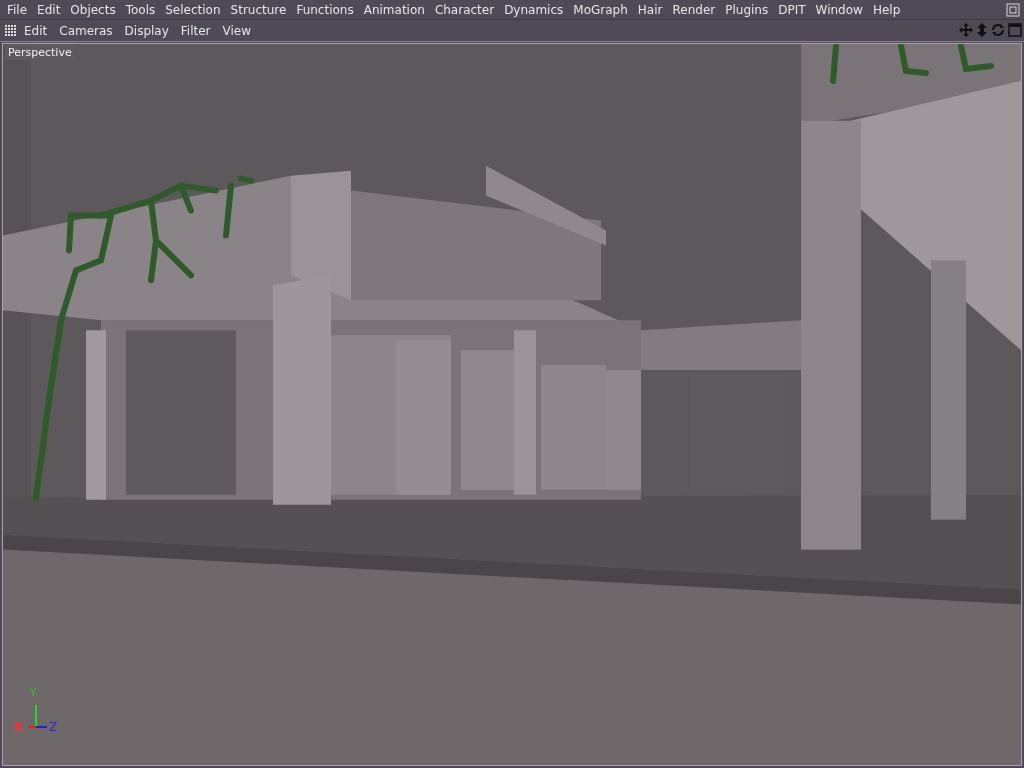 This screenshot has height=768, width=1024. Describe the element at coordinates (237, 30) in the screenshot. I see `viewport-menu-item: View` at that location.